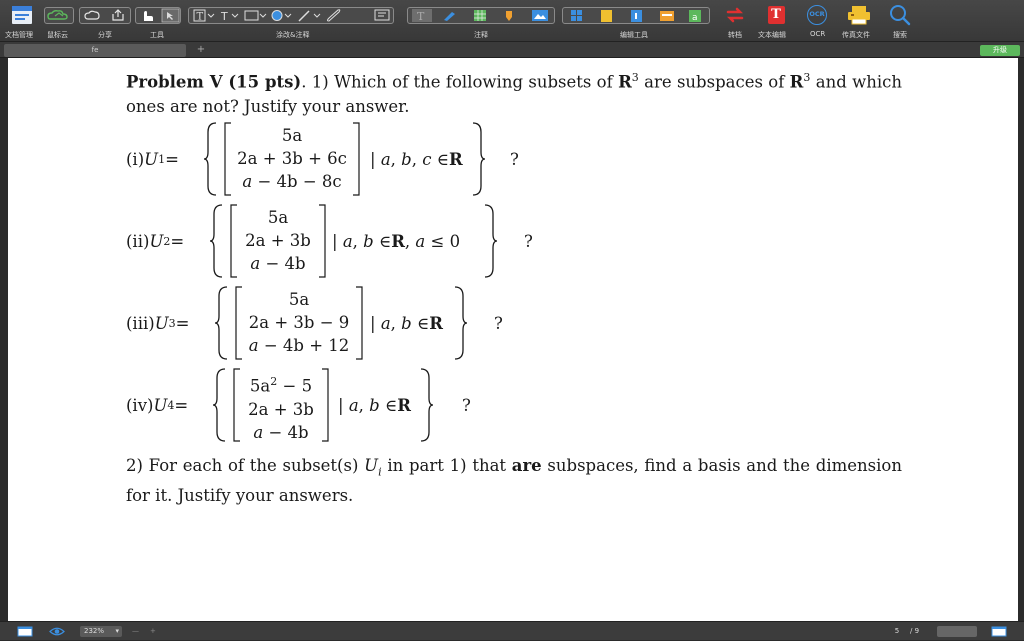 Image resolution: width=1024 pixels, height=641 pixels. I want to click on set-condition: | a, b, c ∈ R, so click(416, 159).